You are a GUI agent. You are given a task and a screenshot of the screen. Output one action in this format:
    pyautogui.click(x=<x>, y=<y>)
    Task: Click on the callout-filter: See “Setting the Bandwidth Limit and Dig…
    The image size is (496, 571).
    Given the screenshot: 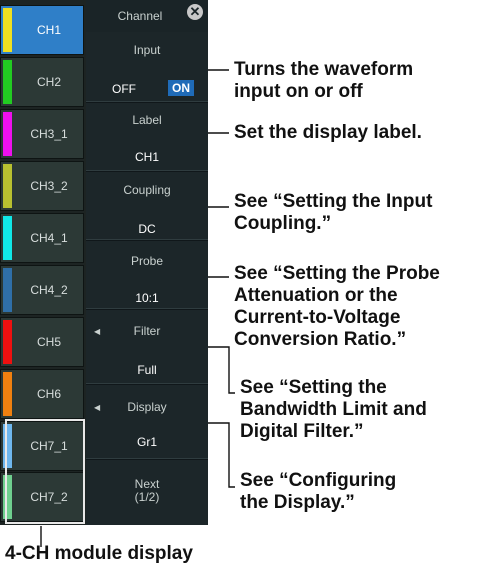 What is the action you would take?
    pyautogui.click(x=333, y=409)
    